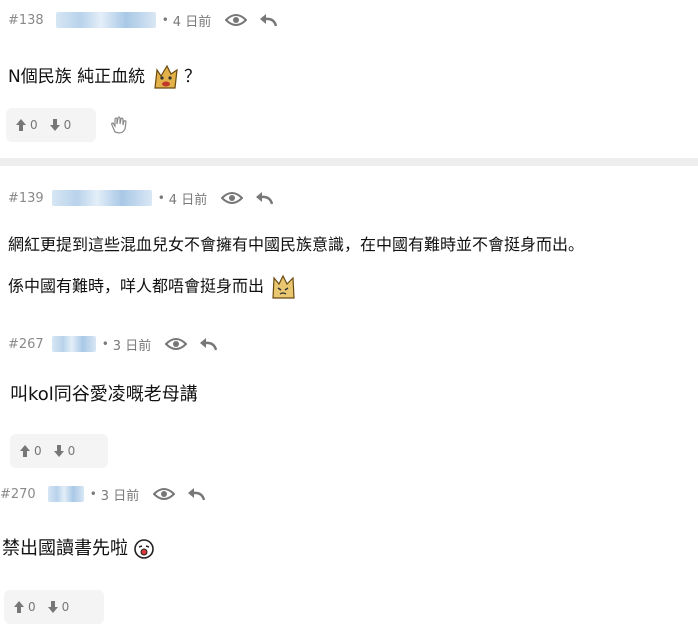 This screenshot has width=698, height=630. What do you see at coordinates (349, 162) in the screenshot?
I see `post-divider` at bounding box center [349, 162].